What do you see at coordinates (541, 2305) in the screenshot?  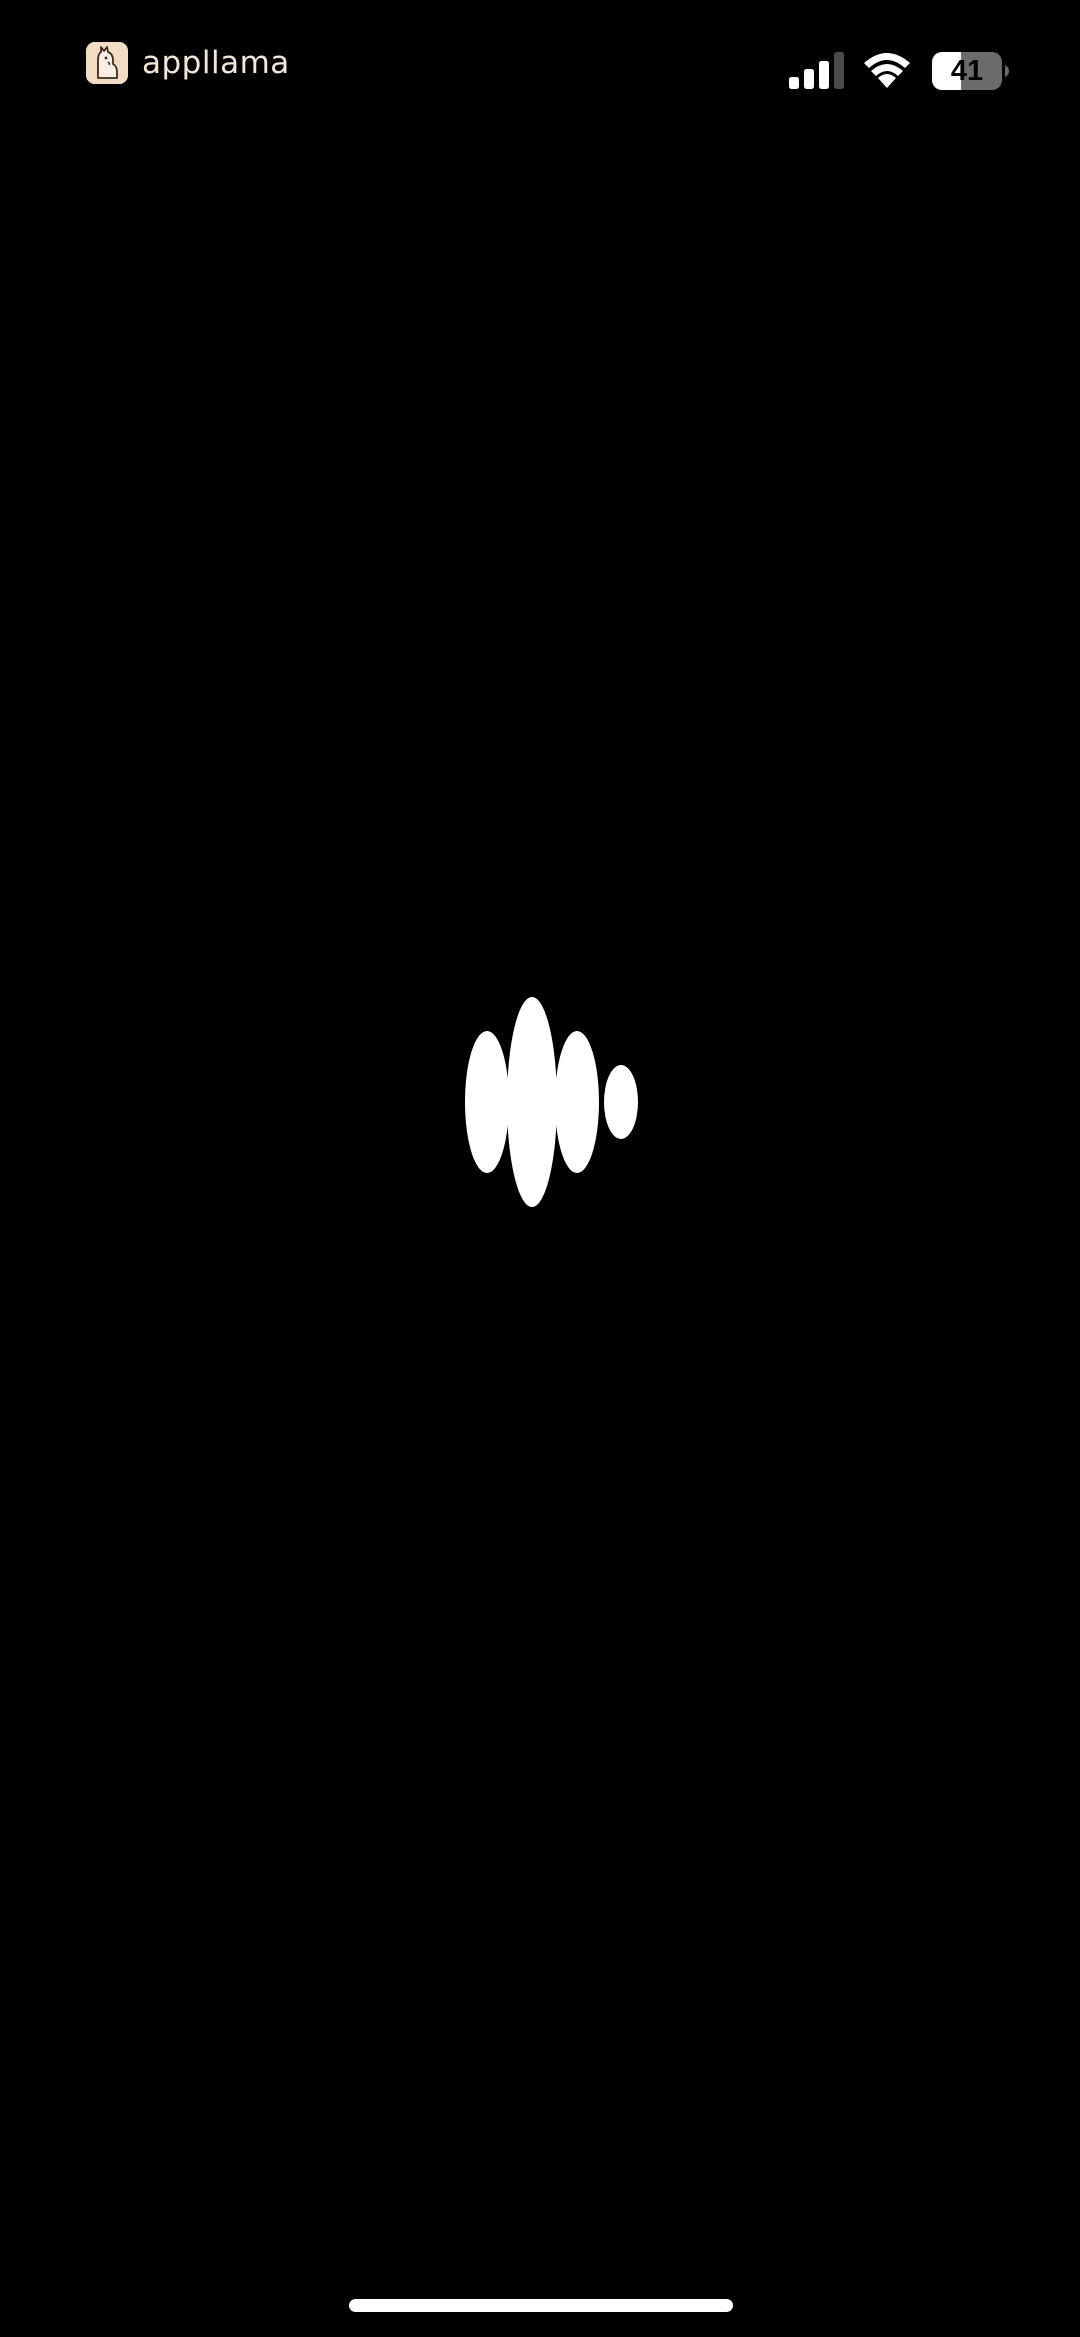 I see `home-indicator` at bounding box center [541, 2305].